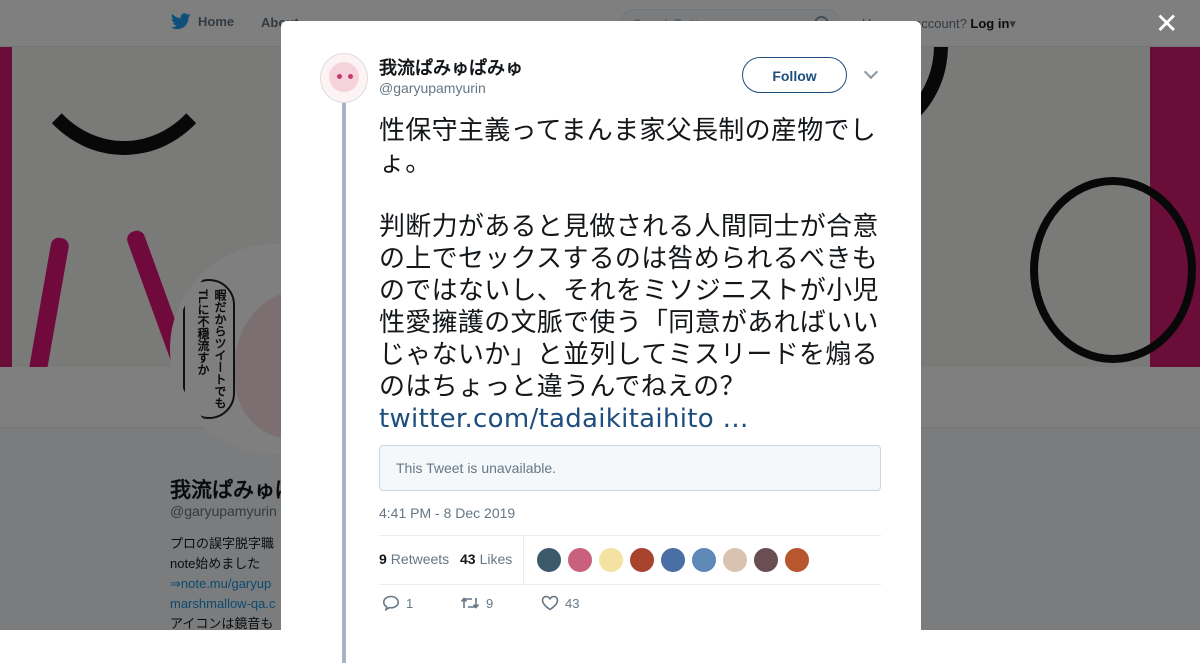 This screenshot has width=1200, height=663. I want to click on likes-stat: 43 Likes, so click(486, 559).